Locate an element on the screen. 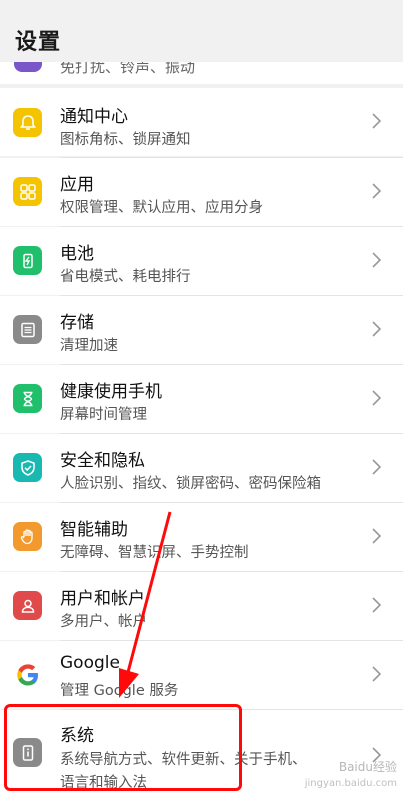  annotation-highlight-box is located at coordinates (123, 747).